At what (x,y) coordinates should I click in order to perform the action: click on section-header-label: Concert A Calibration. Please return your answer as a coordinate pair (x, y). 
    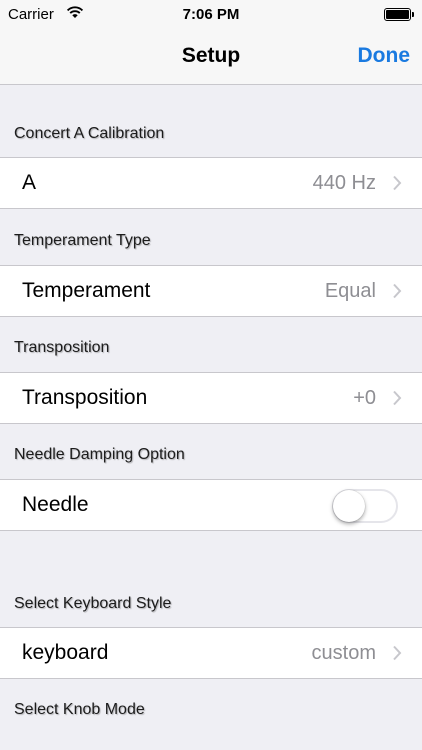
    Looking at the image, I should click on (89, 133).